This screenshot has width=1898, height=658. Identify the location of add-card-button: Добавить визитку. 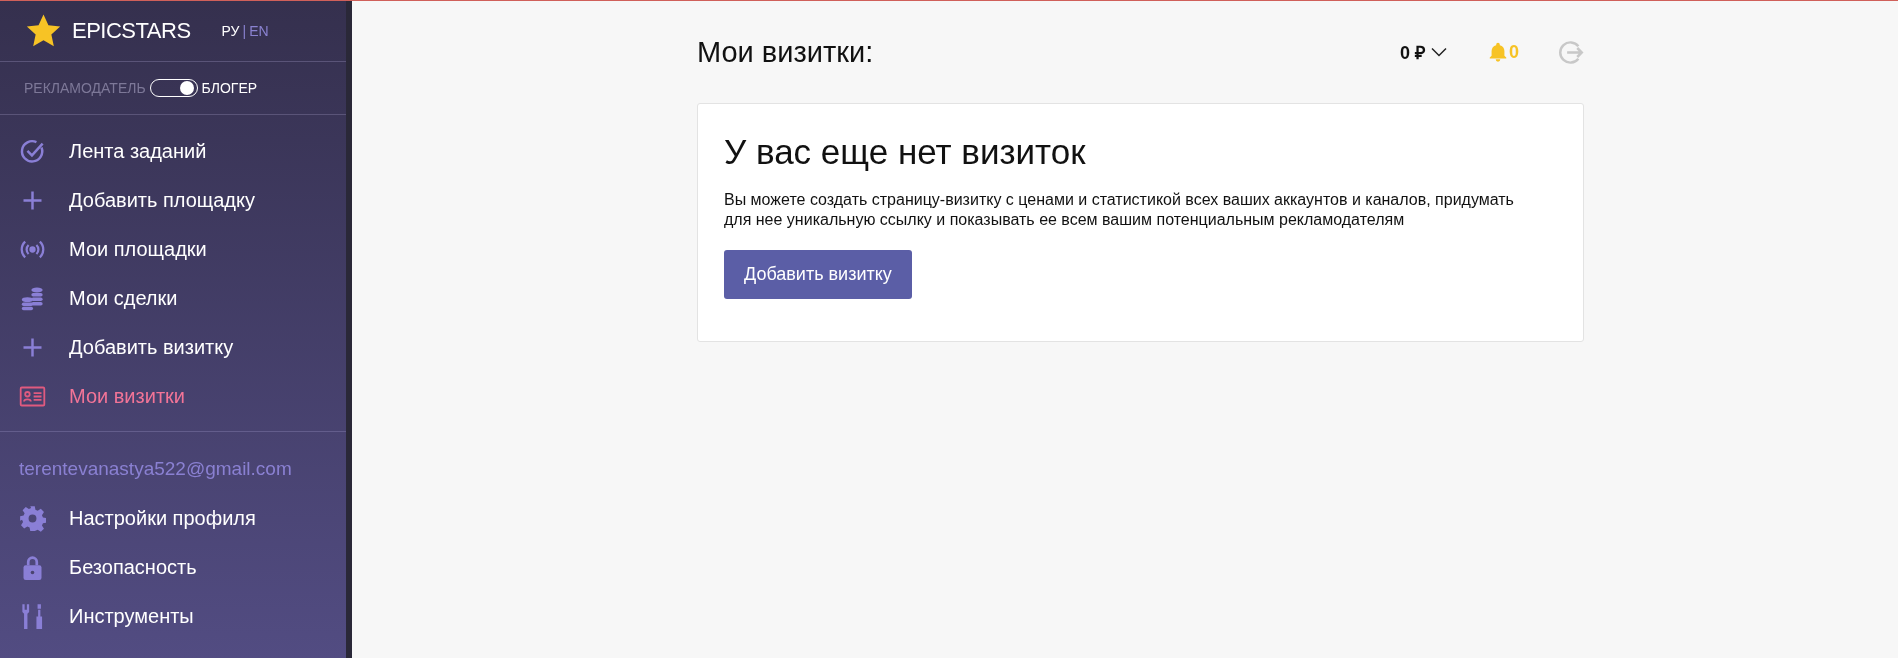
(818, 274).